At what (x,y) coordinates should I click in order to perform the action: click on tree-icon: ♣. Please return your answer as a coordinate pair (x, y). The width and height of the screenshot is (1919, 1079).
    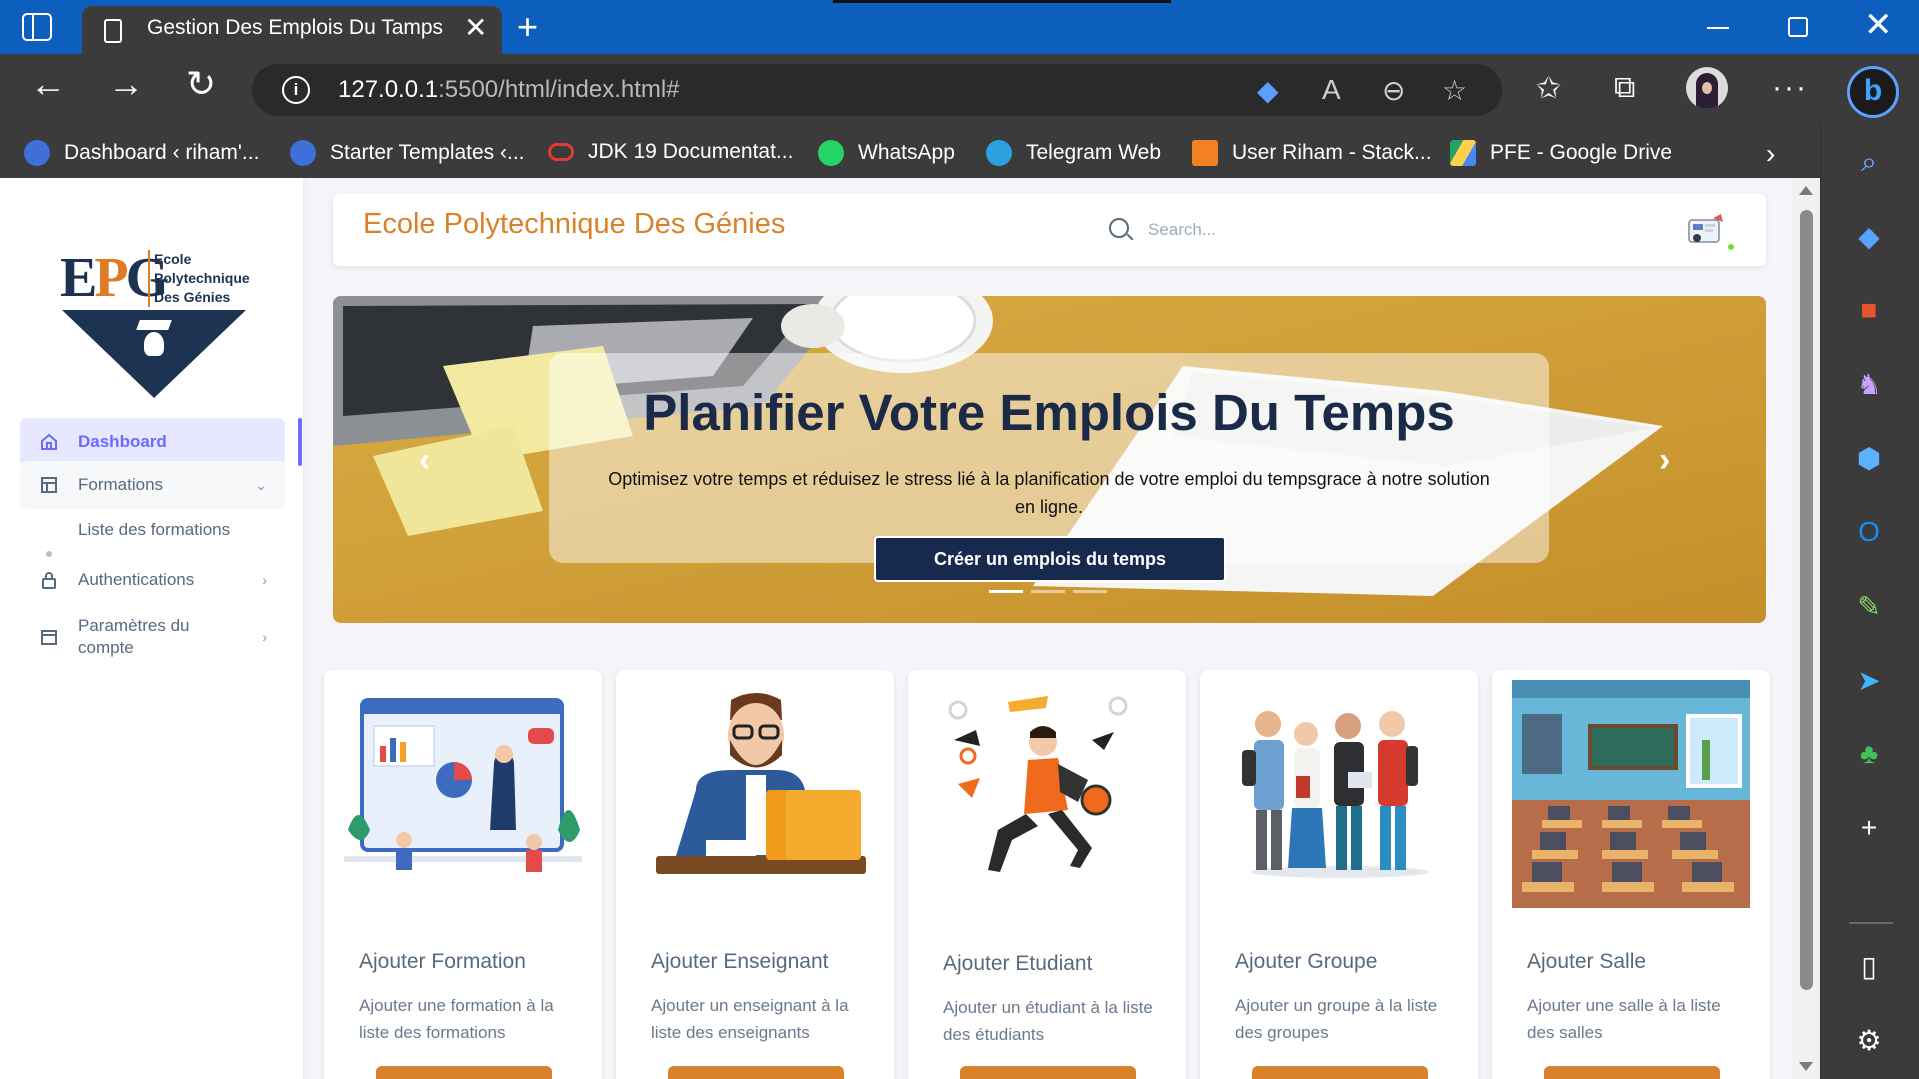
    Looking at the image, I should click on (1869, 754).